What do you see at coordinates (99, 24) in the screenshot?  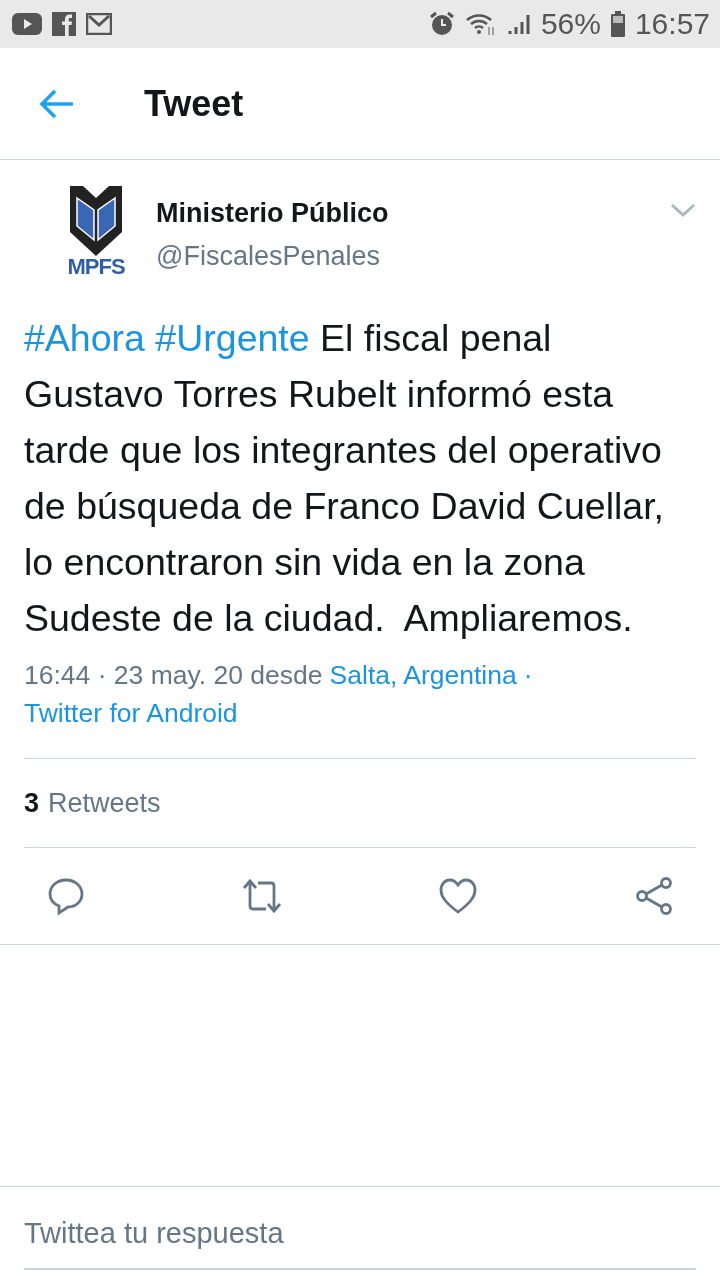 I see `mail-icon` at bounding box center [99, 24].